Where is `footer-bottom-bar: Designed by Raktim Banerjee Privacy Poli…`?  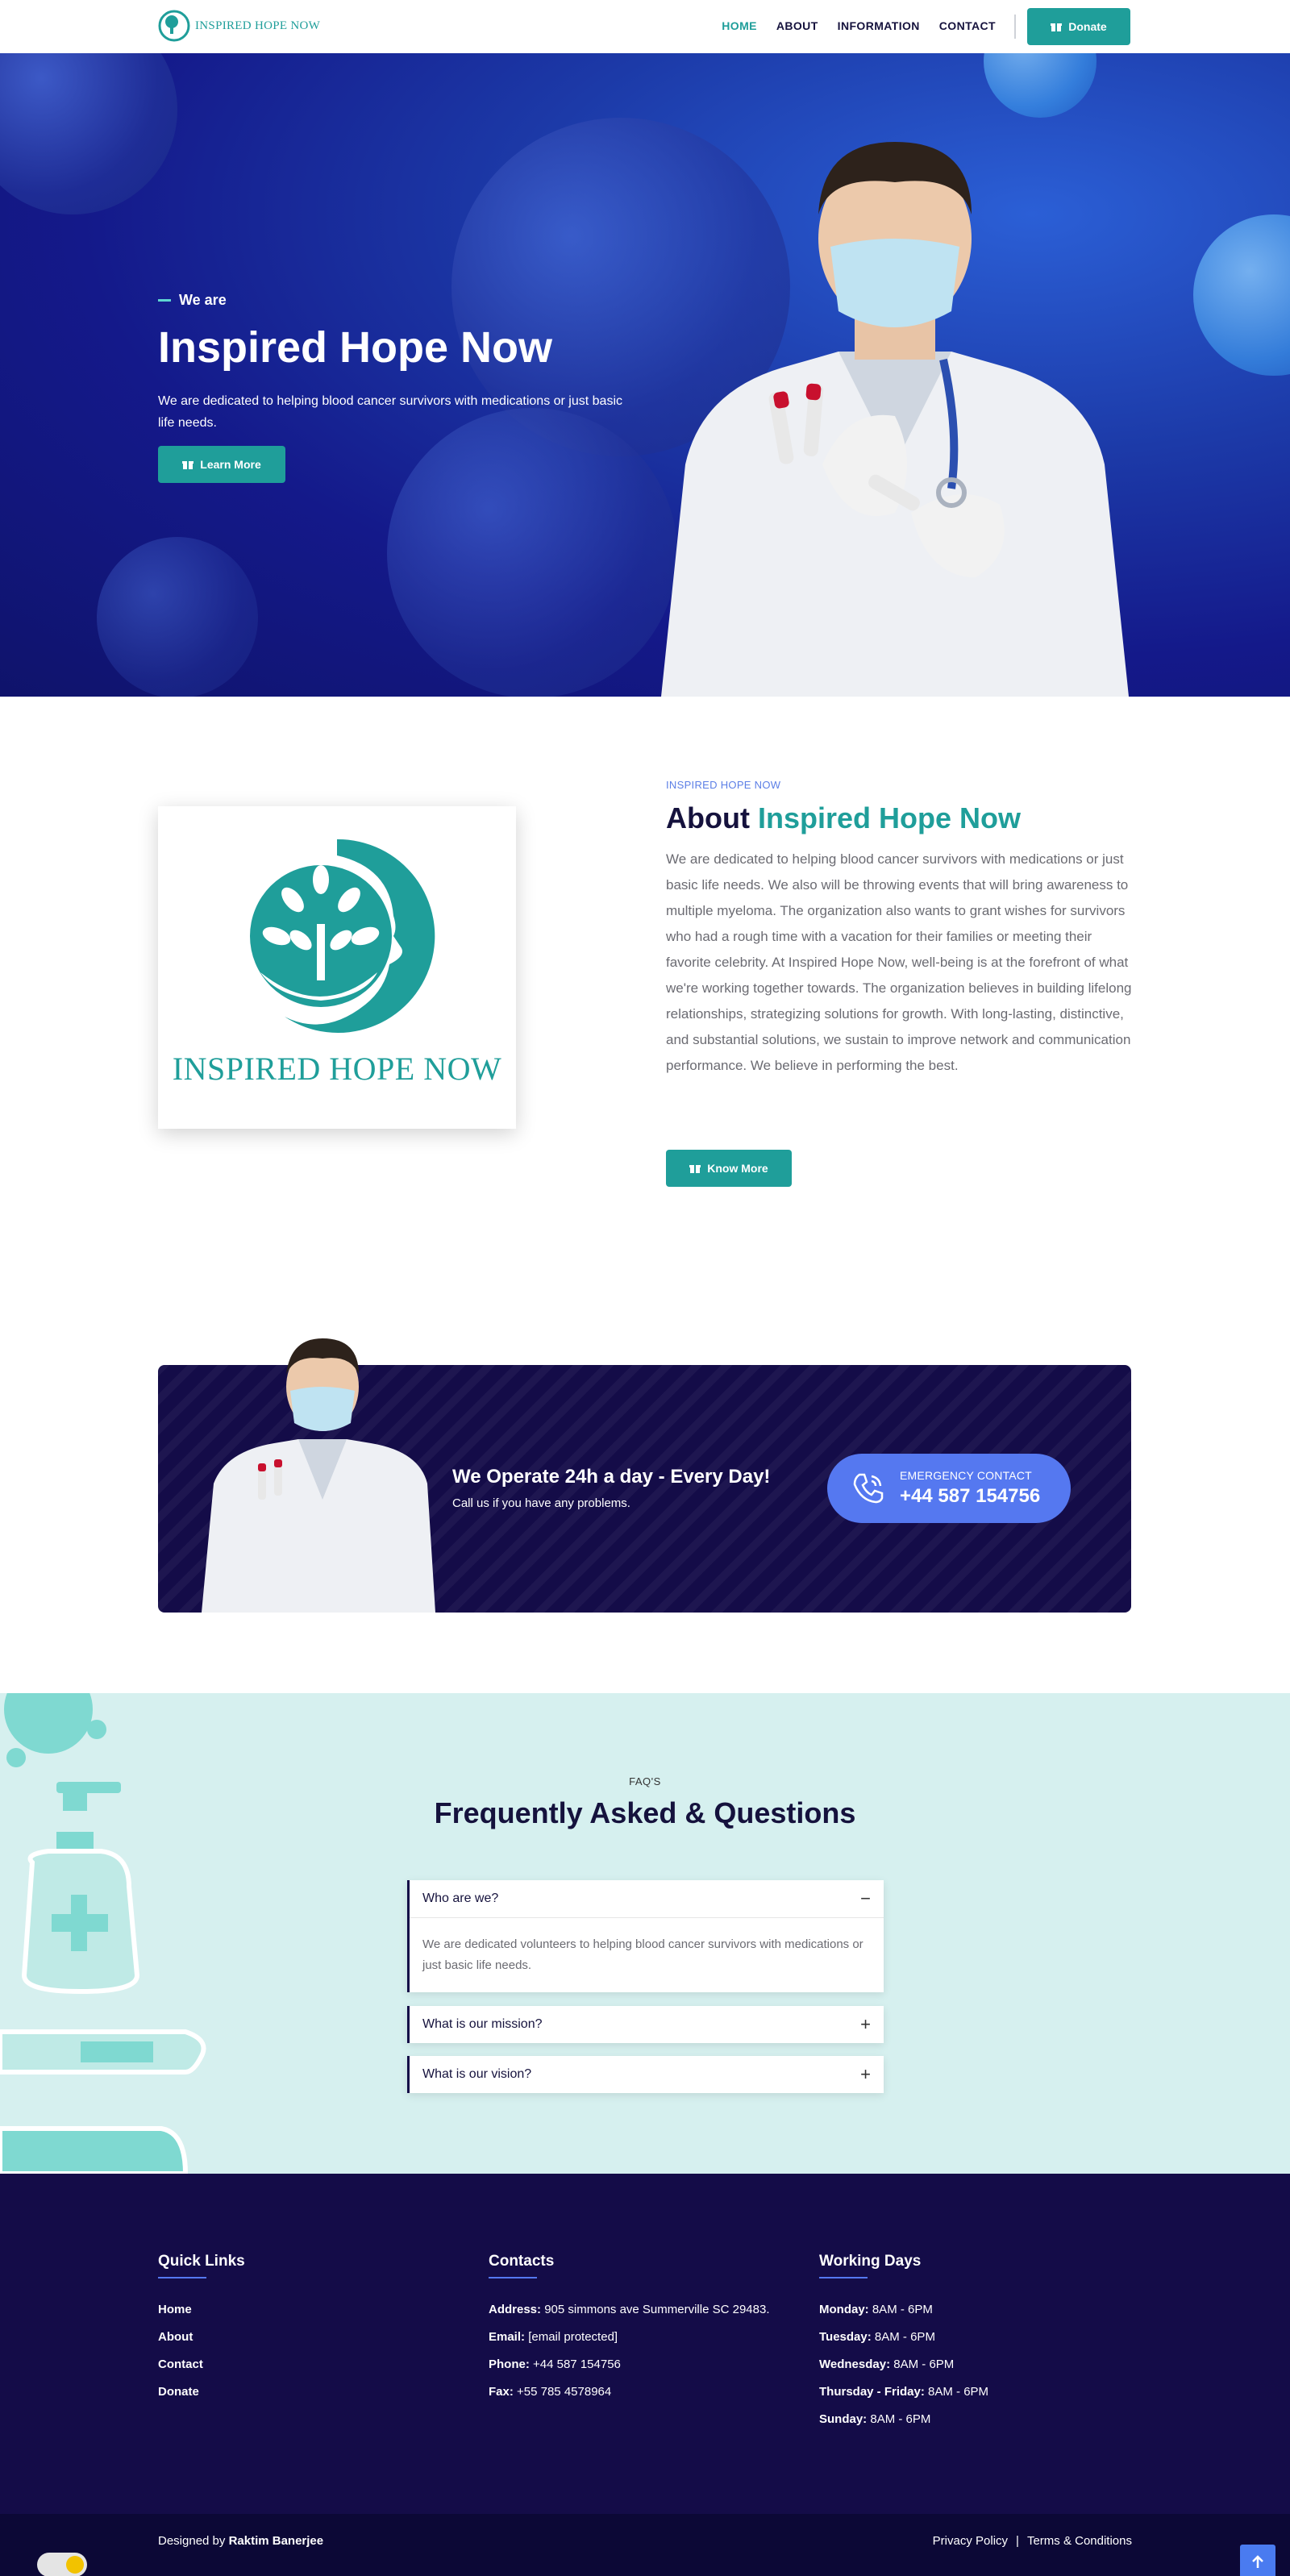 footer-bottom-bar: Designed by Raktim Banerjee Privacy Poli… is located at coordinates (645, 2545).